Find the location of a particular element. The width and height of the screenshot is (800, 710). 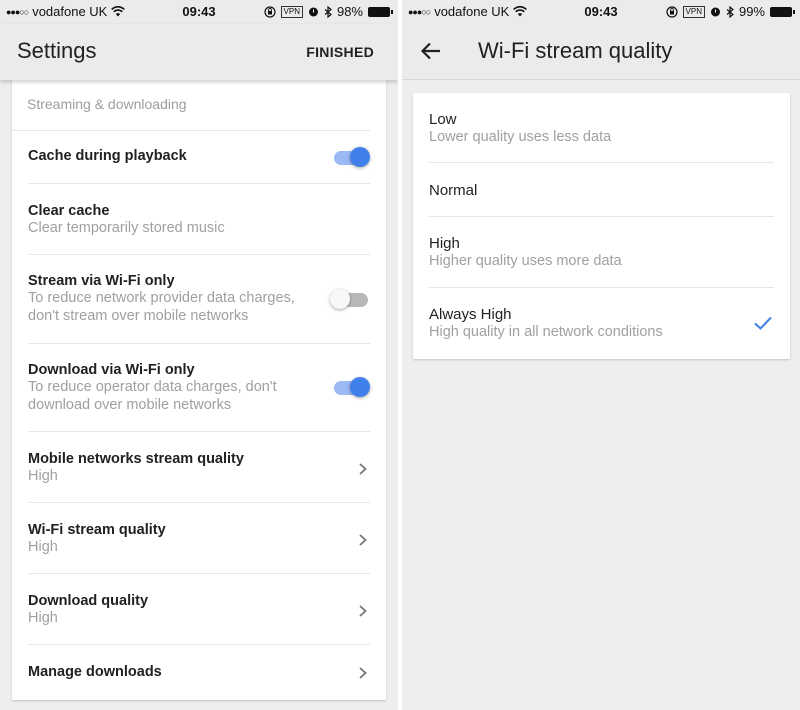

checkmark-icon is located at coordinates (763, 323).